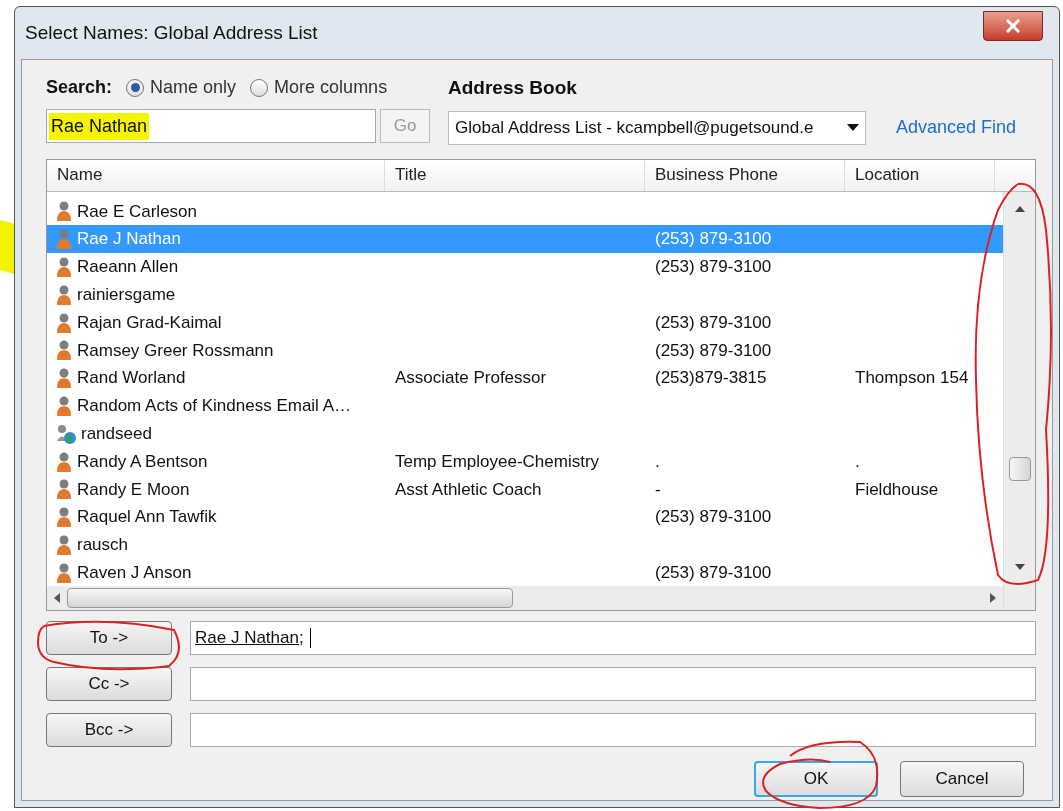  I want to click on contact-row: rausch, so click(525, 545).